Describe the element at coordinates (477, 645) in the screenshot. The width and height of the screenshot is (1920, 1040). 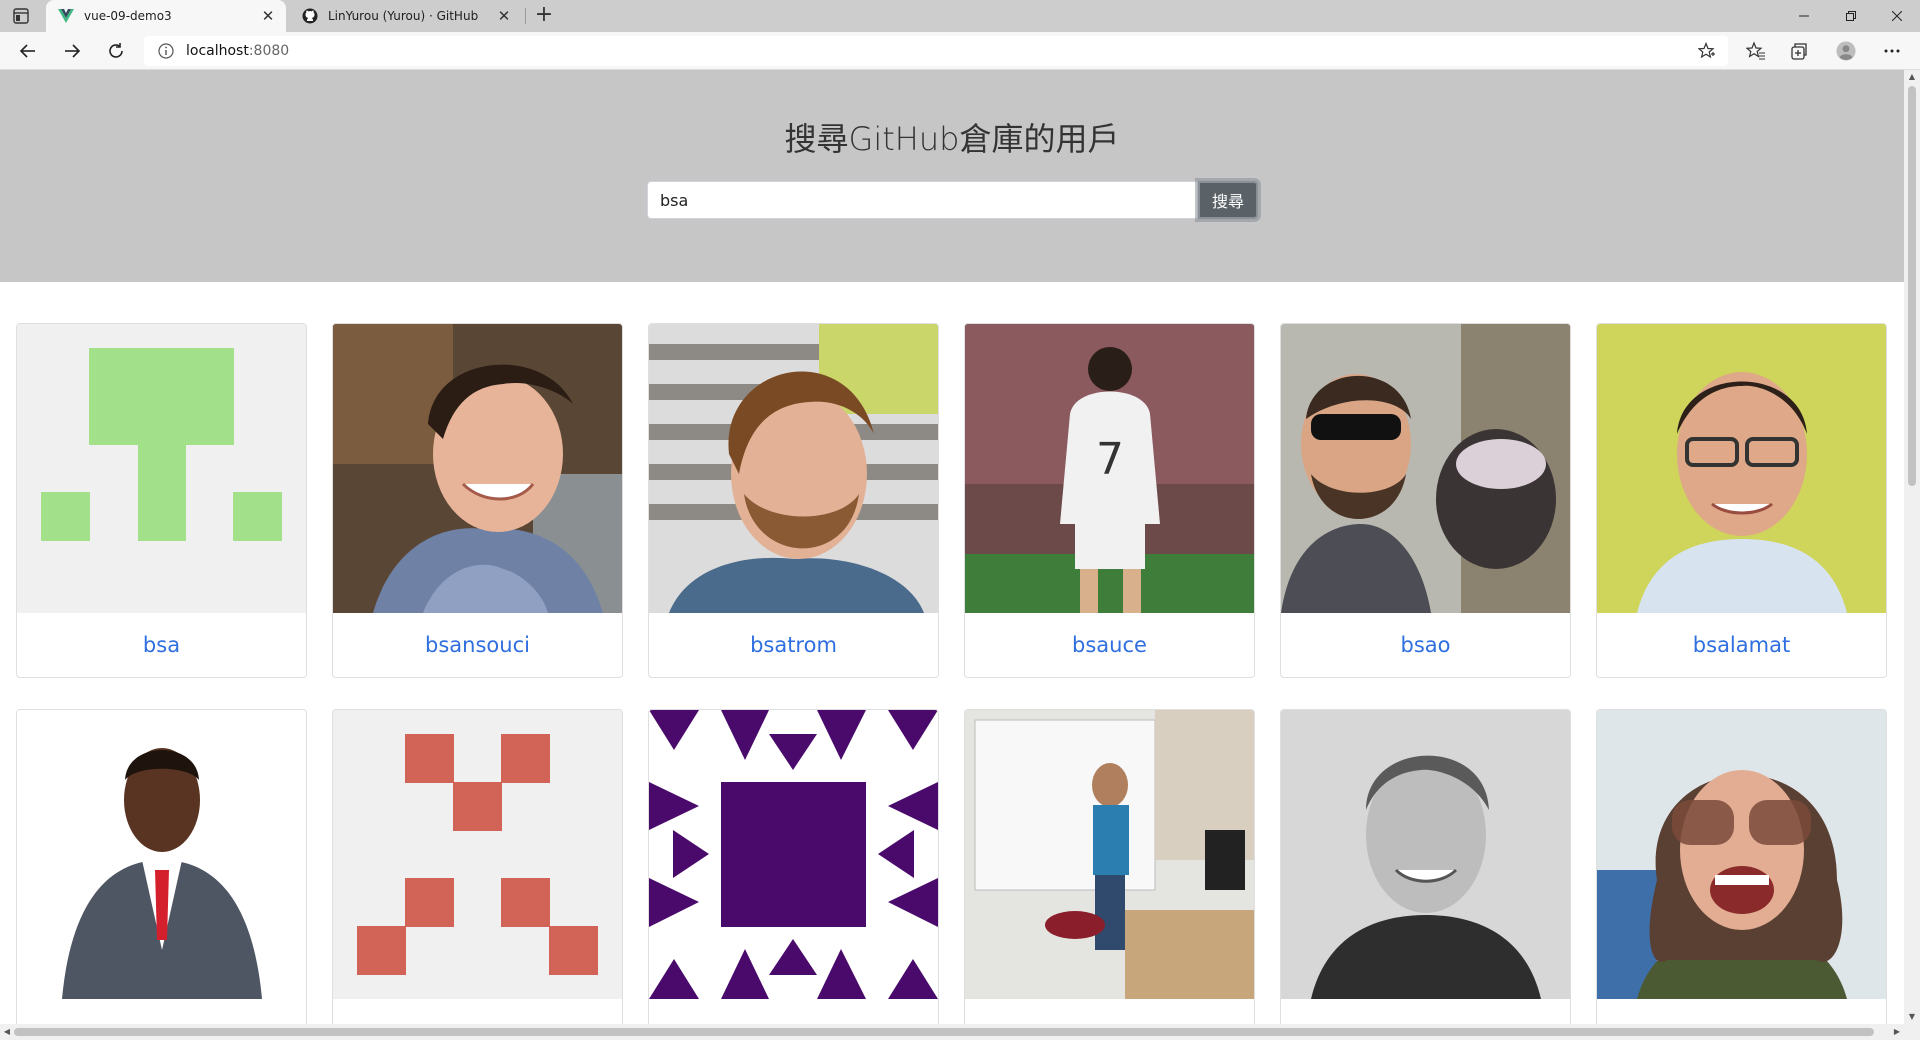
I see `user-login-link: bsansouci` at that location.